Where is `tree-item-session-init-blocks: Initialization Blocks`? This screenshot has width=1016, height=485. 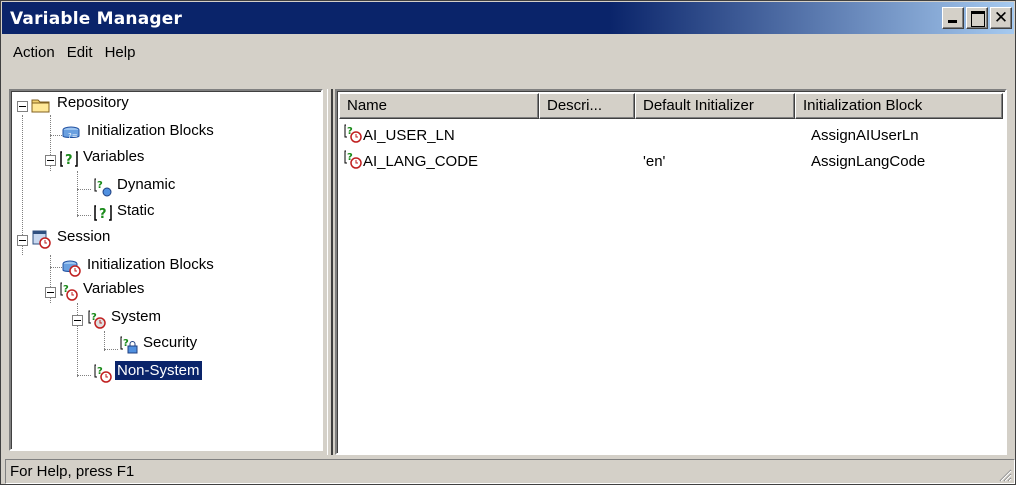
tree-item-session-init-blocks: Initialization Blocks is located at coordinates (150, 264).